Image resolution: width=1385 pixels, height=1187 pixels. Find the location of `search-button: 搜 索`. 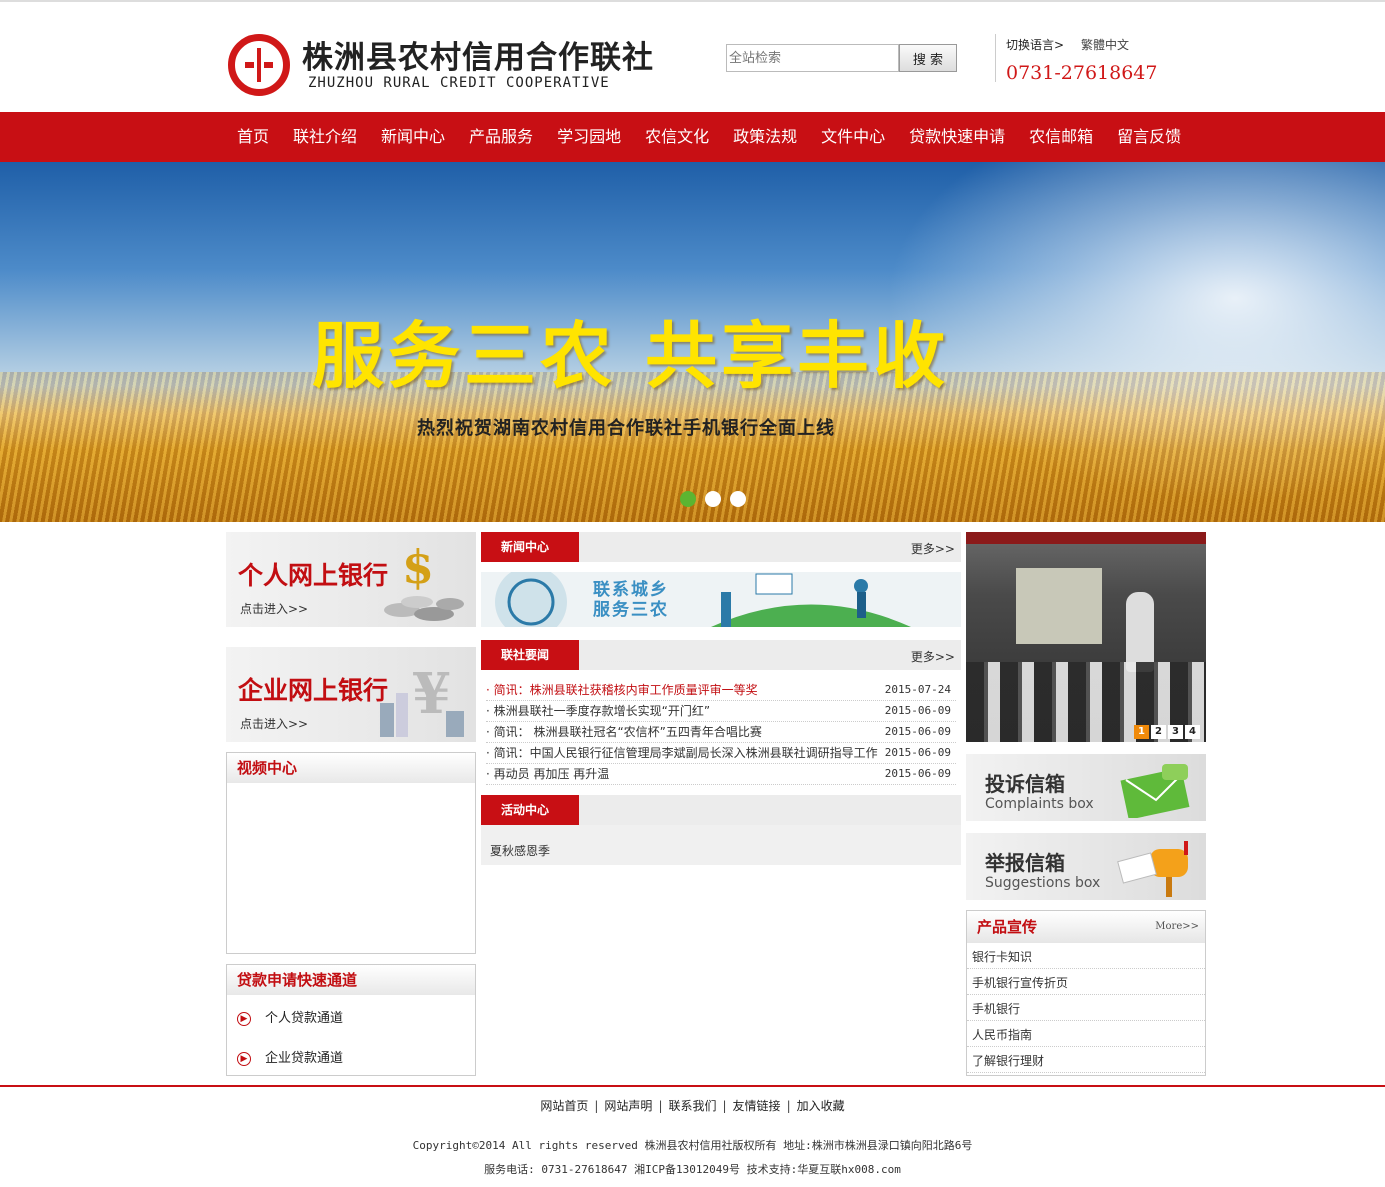

search-button: 搜 索 is located at coordinates (928, 58).